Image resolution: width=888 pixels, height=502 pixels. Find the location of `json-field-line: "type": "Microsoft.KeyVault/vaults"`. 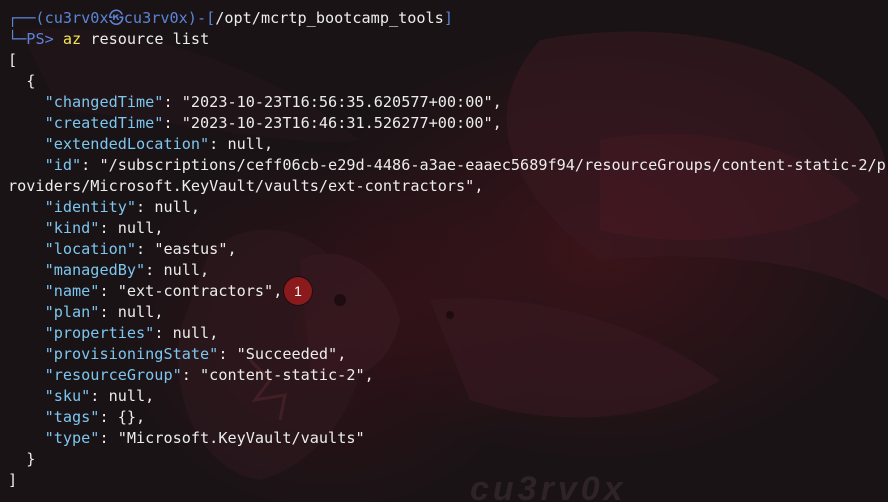

json-field-line: "type": "Microsoft.KeyVault/vaults" is located at coordinates (204, 438).